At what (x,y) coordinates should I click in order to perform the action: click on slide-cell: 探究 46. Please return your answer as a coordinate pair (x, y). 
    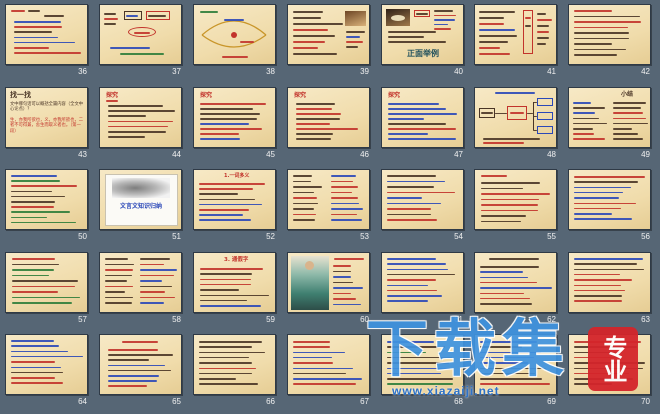
    Looking at the image, I should click on (328, 123).